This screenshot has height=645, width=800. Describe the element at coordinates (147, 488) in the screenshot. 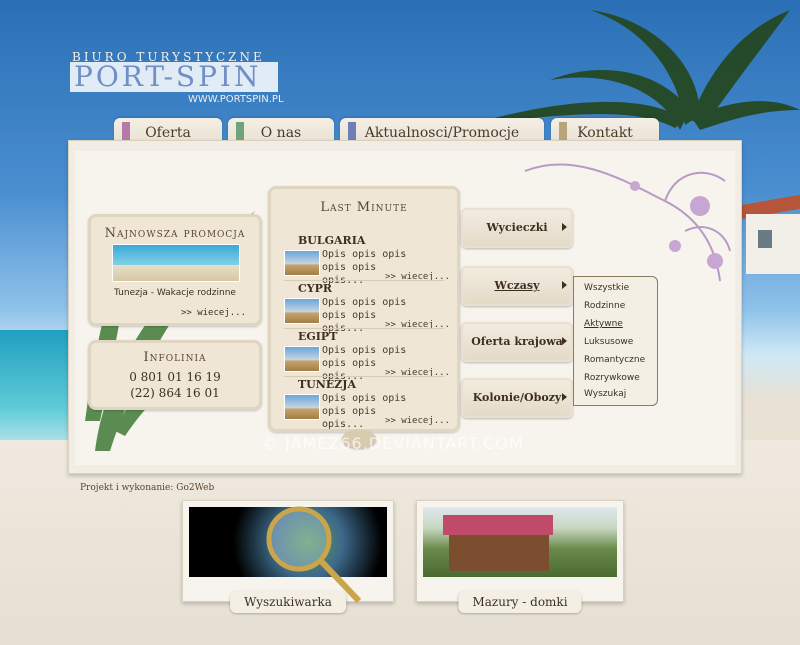

I see `credits-text: Projekt i wykonanie: Go2Web` at that location.